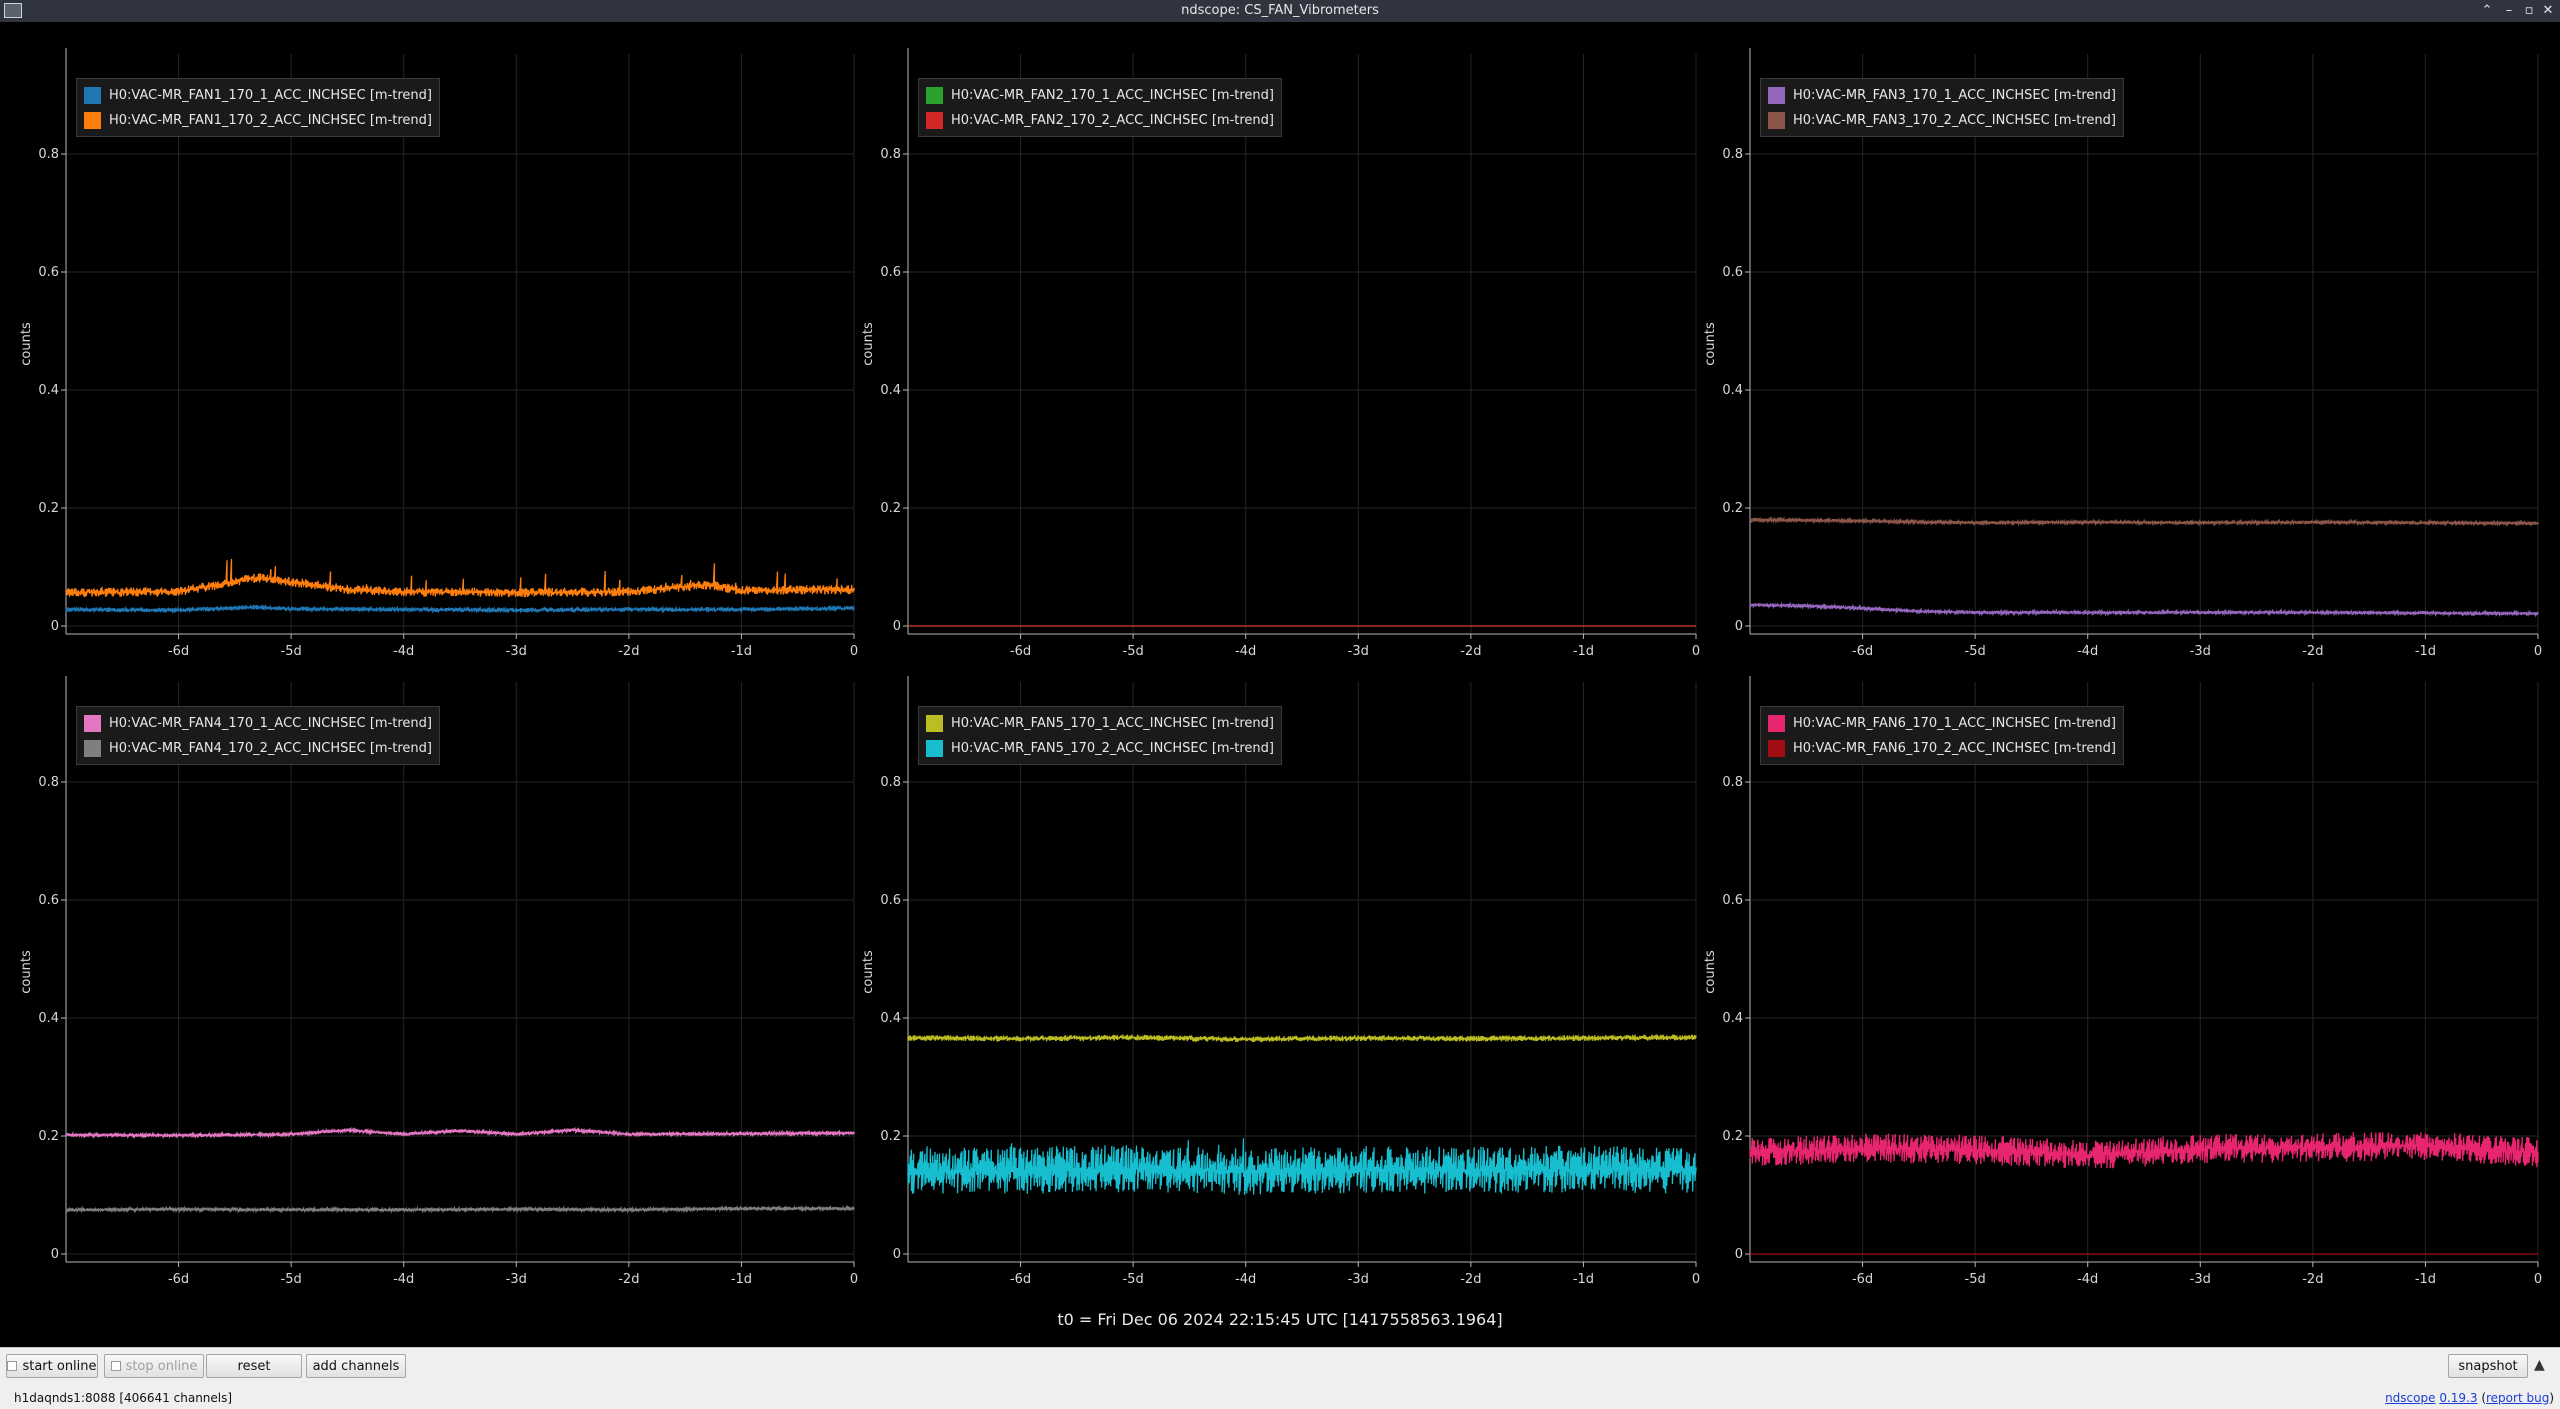 This screenshot has width=2560, height=1409. I want to click on plot-2: -6d -5d -4d -3d -2d -1d 0 0 0.2 0.4 0.6 0.8 counts, so click(1280, 353).